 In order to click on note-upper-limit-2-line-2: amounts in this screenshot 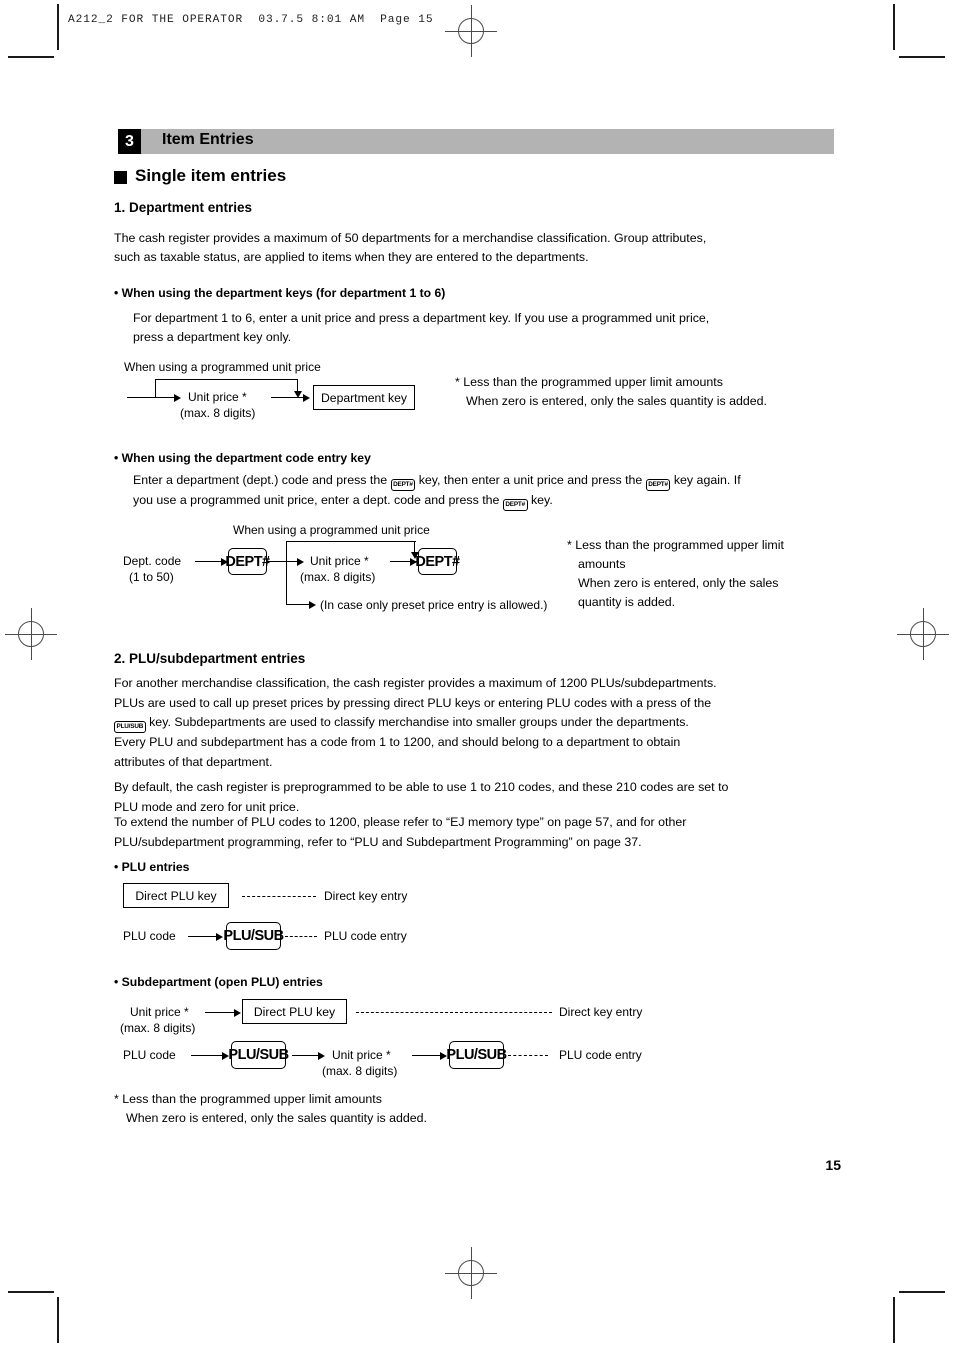, I will do `click(602, 564)`.